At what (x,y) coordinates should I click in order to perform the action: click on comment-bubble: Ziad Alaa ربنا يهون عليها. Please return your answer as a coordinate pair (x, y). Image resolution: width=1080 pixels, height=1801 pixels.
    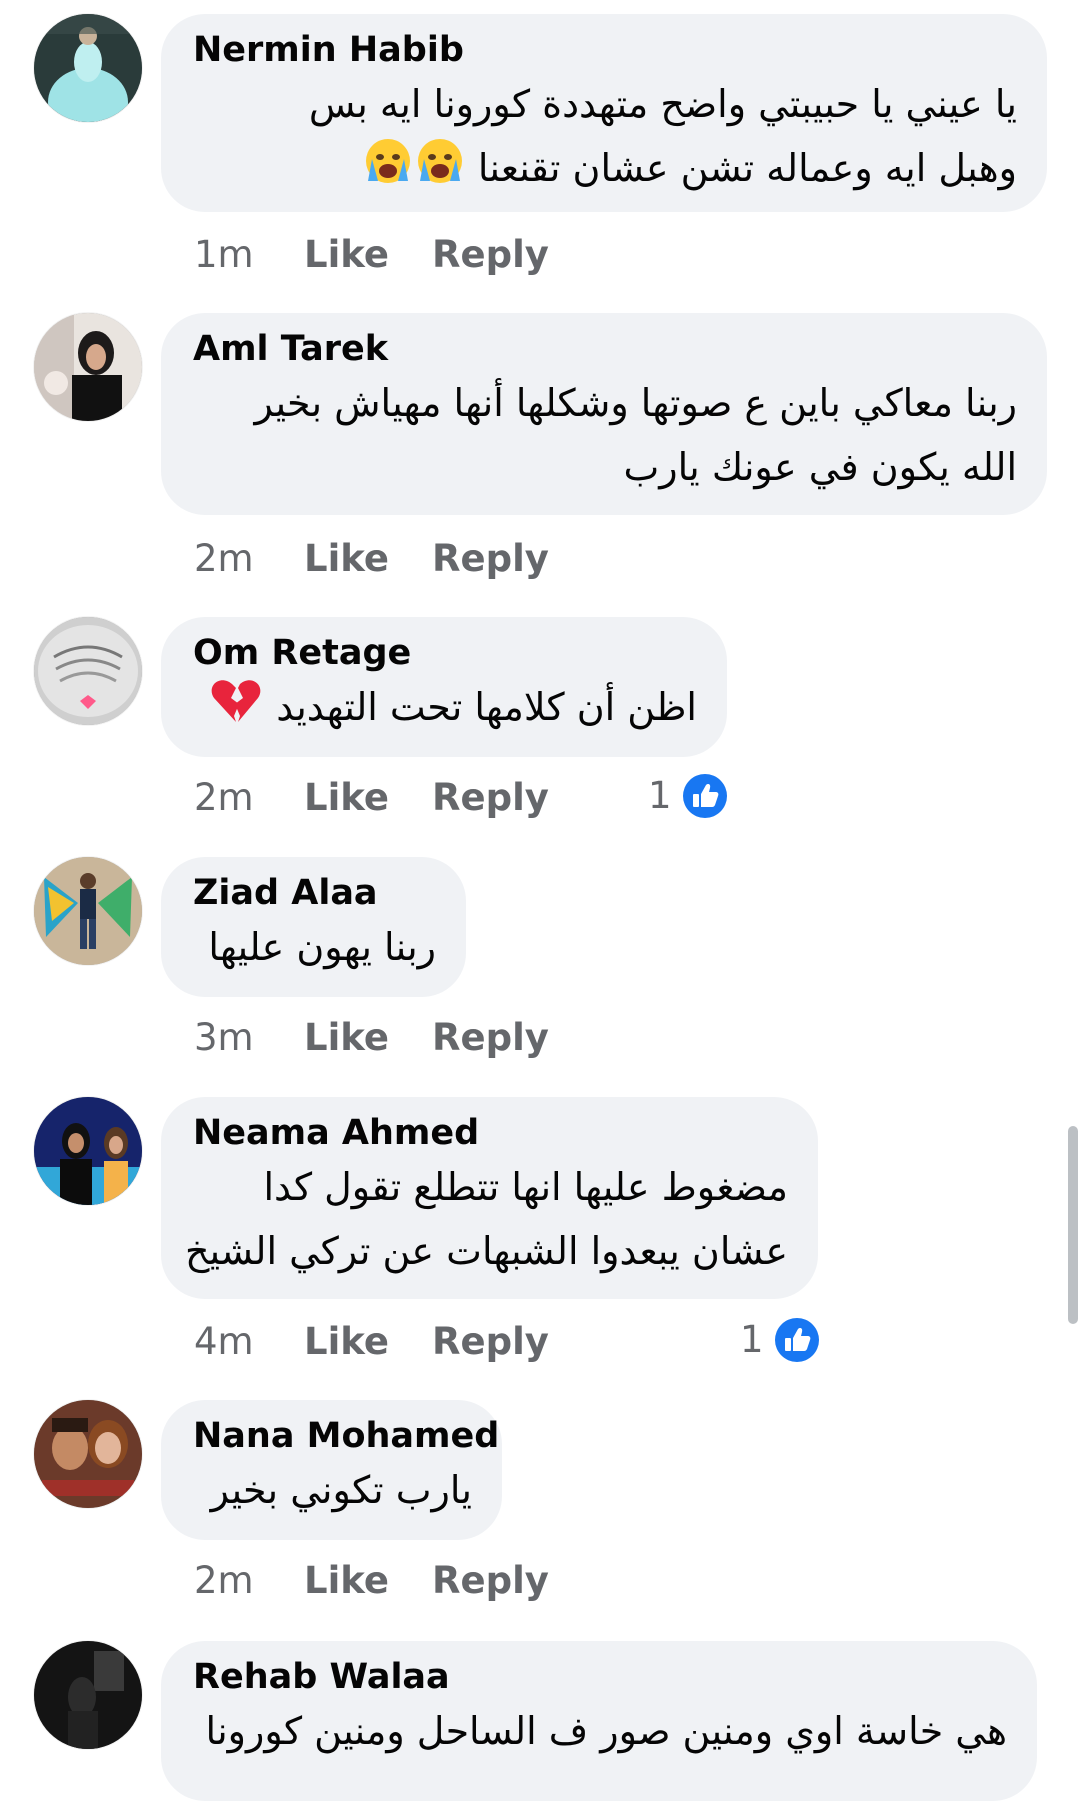
    Looking at the image, I should click on (313, 927).